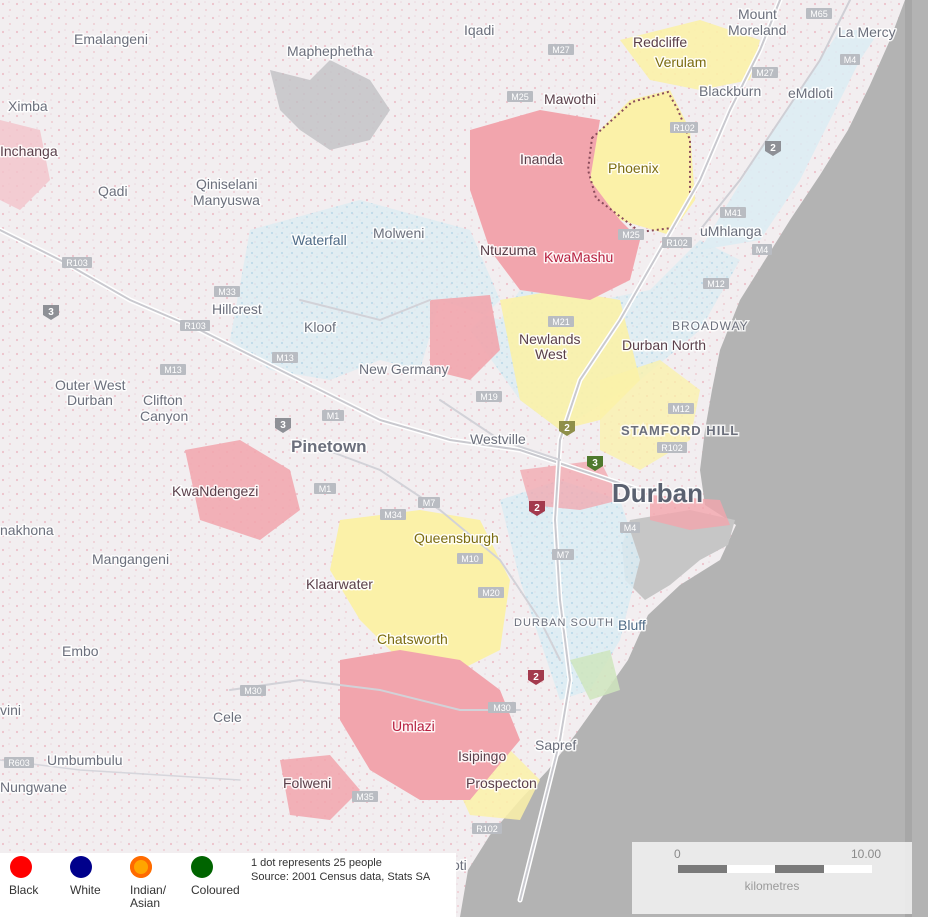 The image size is (928, 917). Describe the element at coordinates (632, 625) in the screenshot. I see `place-bluff: Bluff` at that location.